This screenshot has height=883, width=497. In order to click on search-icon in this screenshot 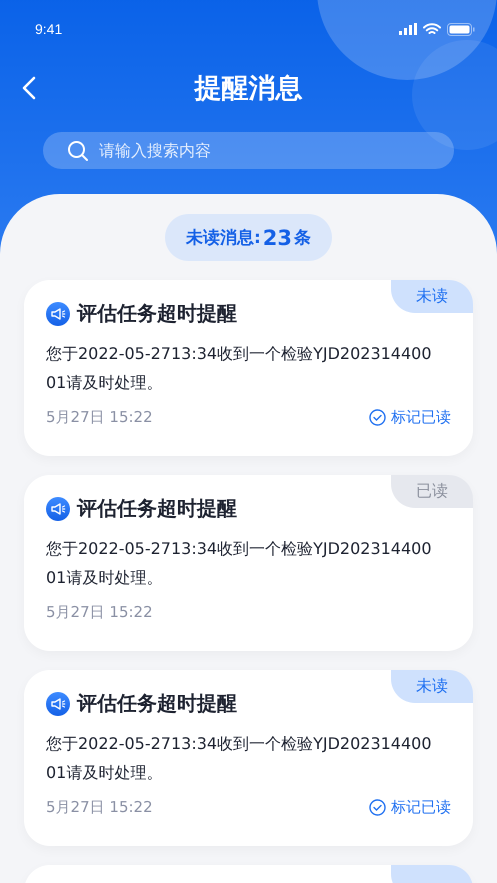, I will do `click(78, 151)`.